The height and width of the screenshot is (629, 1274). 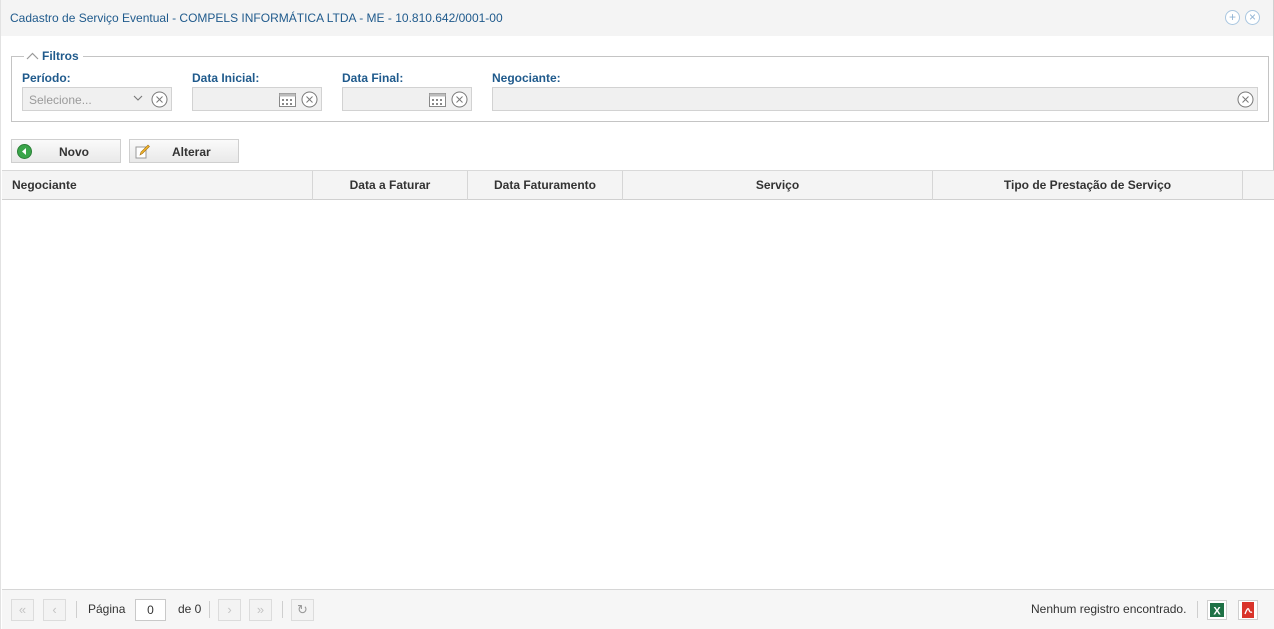 I want to click on column-header-negociante: Negociante, so click(x=157, y=185).